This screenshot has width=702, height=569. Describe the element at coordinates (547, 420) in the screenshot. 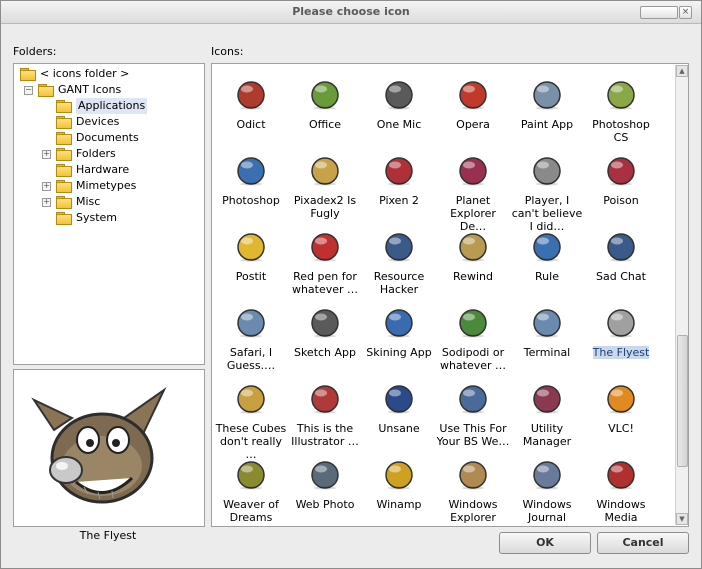

I see `icon-item: Utility Manager` at that location.